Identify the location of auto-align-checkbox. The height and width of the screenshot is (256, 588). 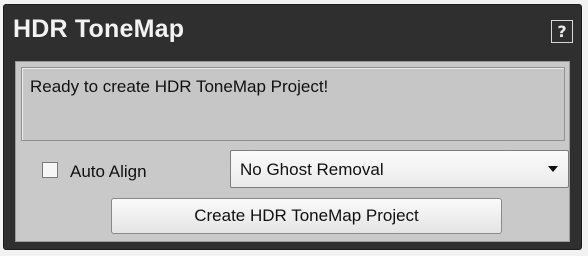
(50, 170).